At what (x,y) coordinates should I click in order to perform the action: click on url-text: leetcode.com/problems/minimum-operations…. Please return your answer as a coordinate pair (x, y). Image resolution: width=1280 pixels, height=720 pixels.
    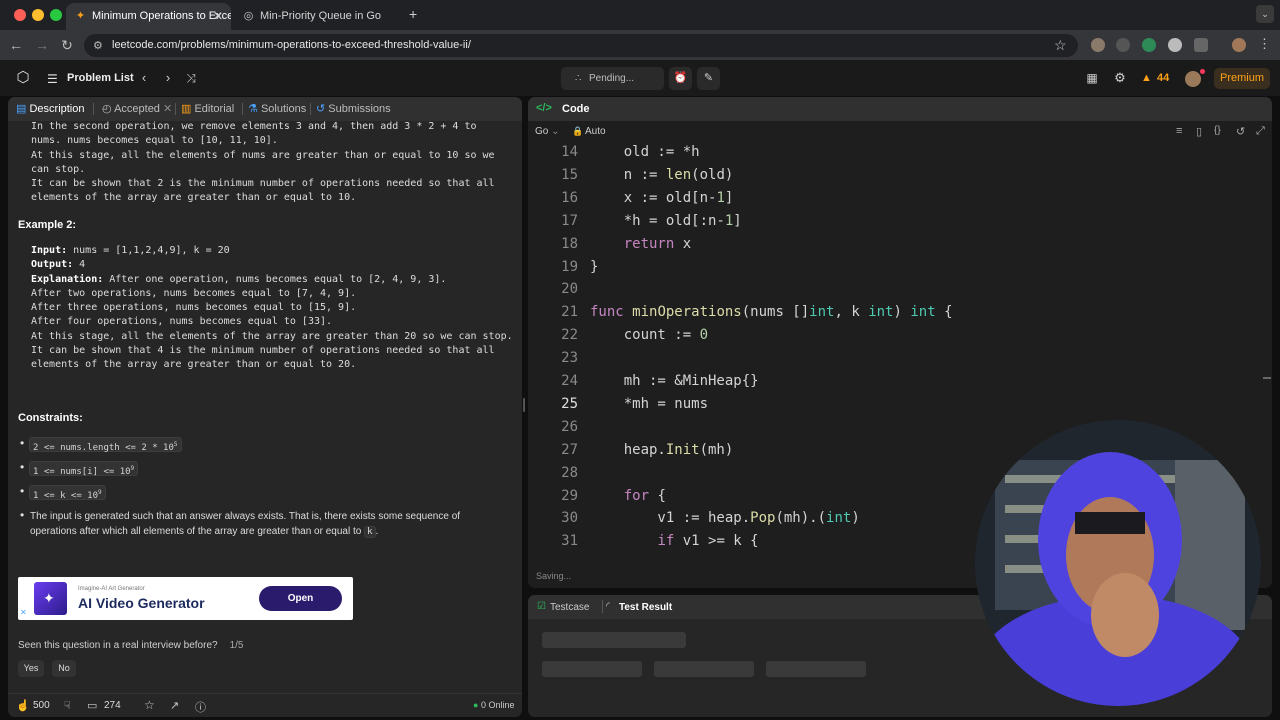
    Looking at the image, I should click on (291, 45).